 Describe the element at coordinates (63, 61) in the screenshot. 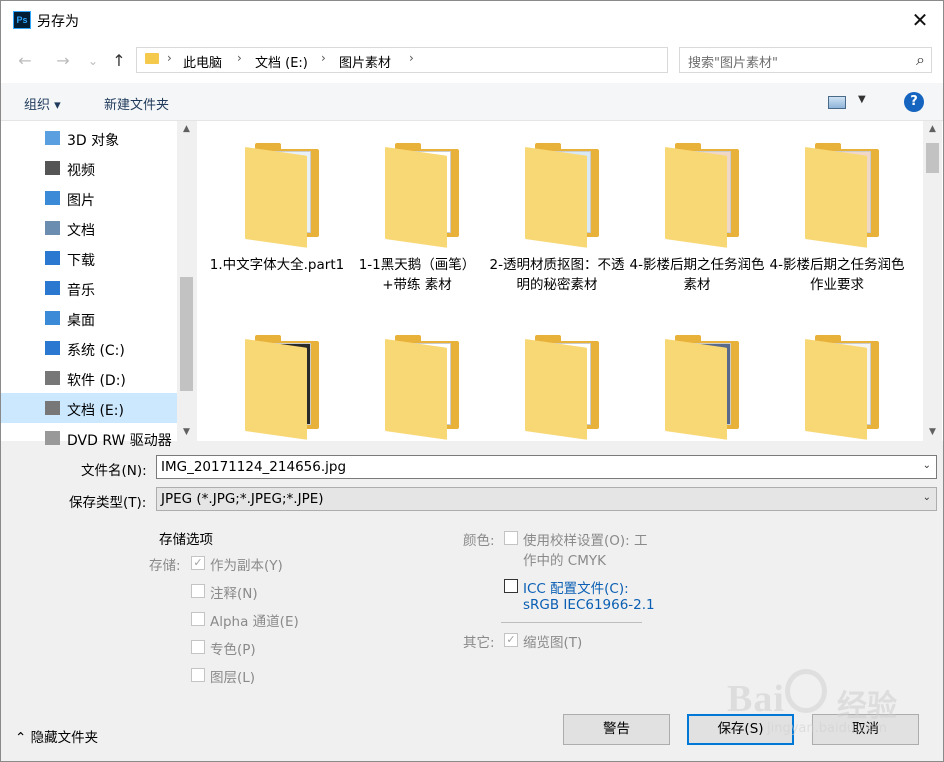

I see `forward-arrow-icon: →` at that location.